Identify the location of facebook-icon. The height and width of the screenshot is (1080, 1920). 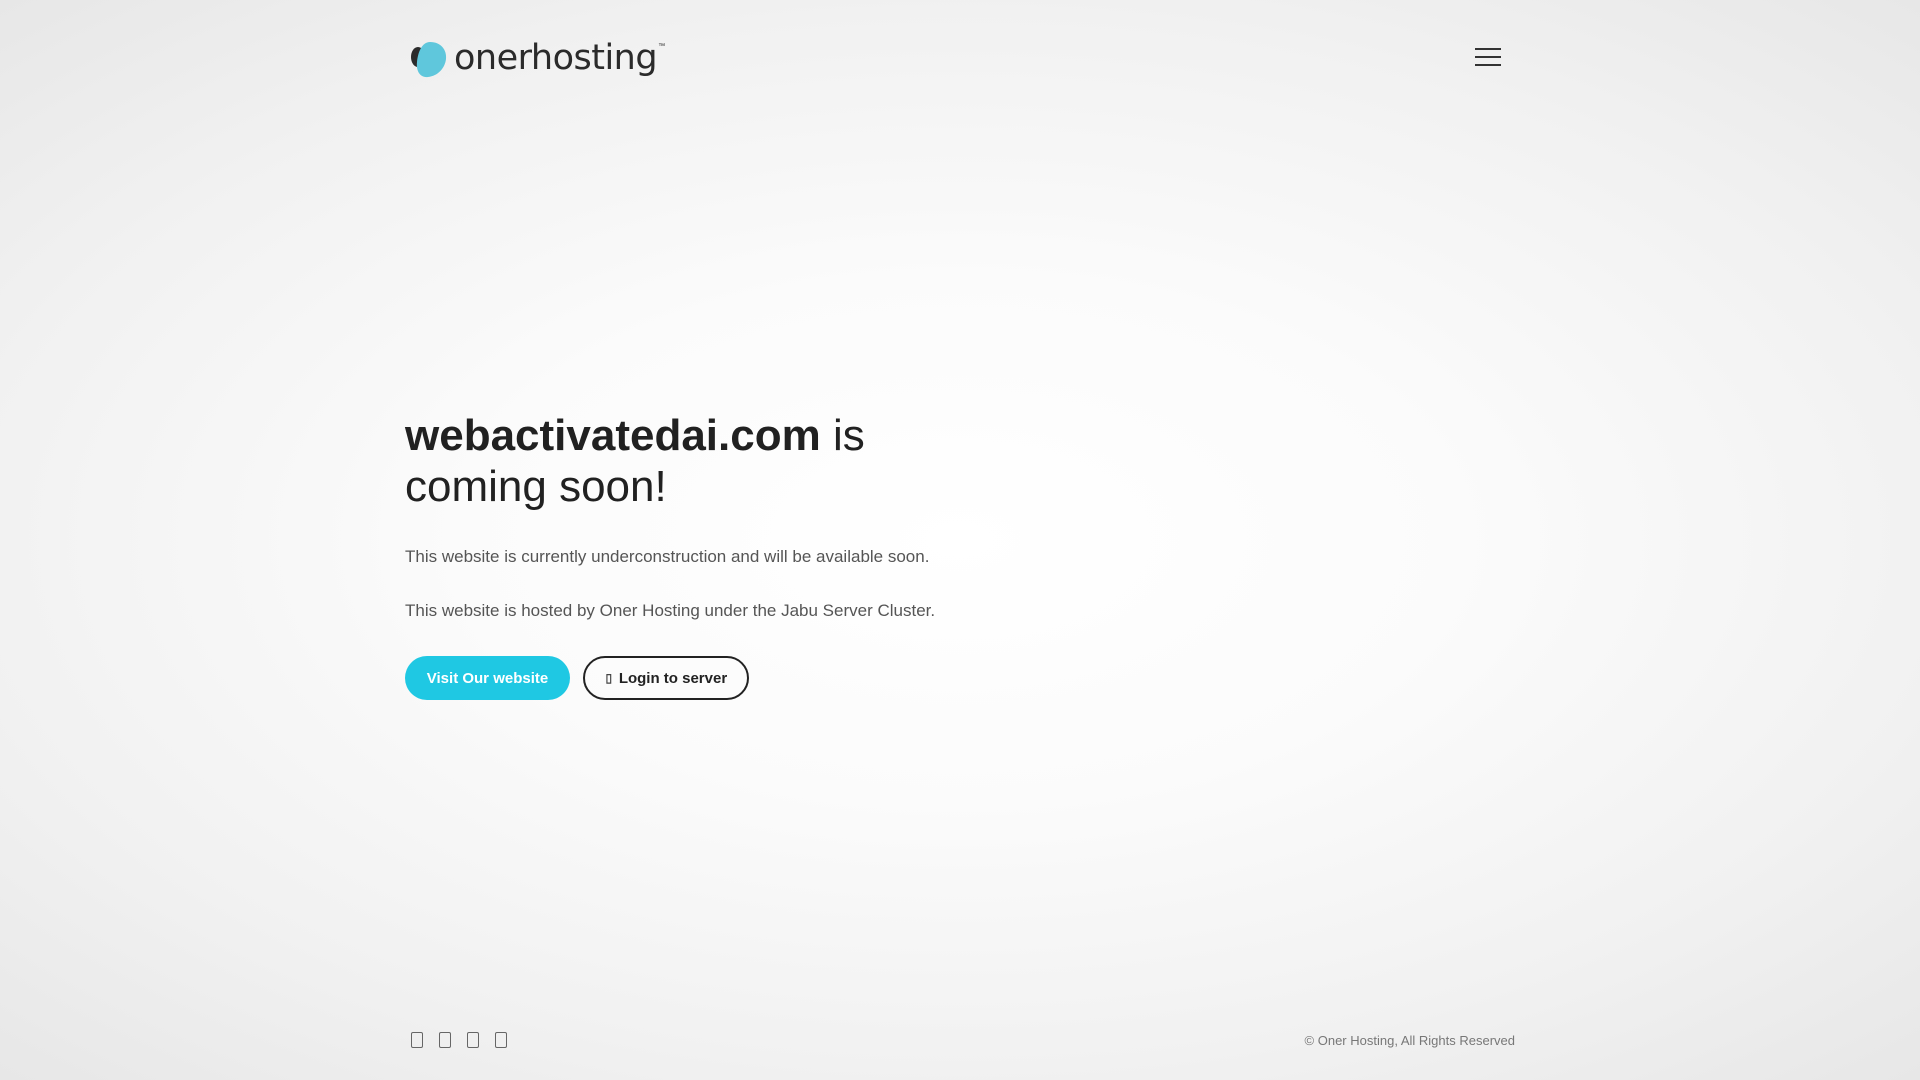
(417, 1040).